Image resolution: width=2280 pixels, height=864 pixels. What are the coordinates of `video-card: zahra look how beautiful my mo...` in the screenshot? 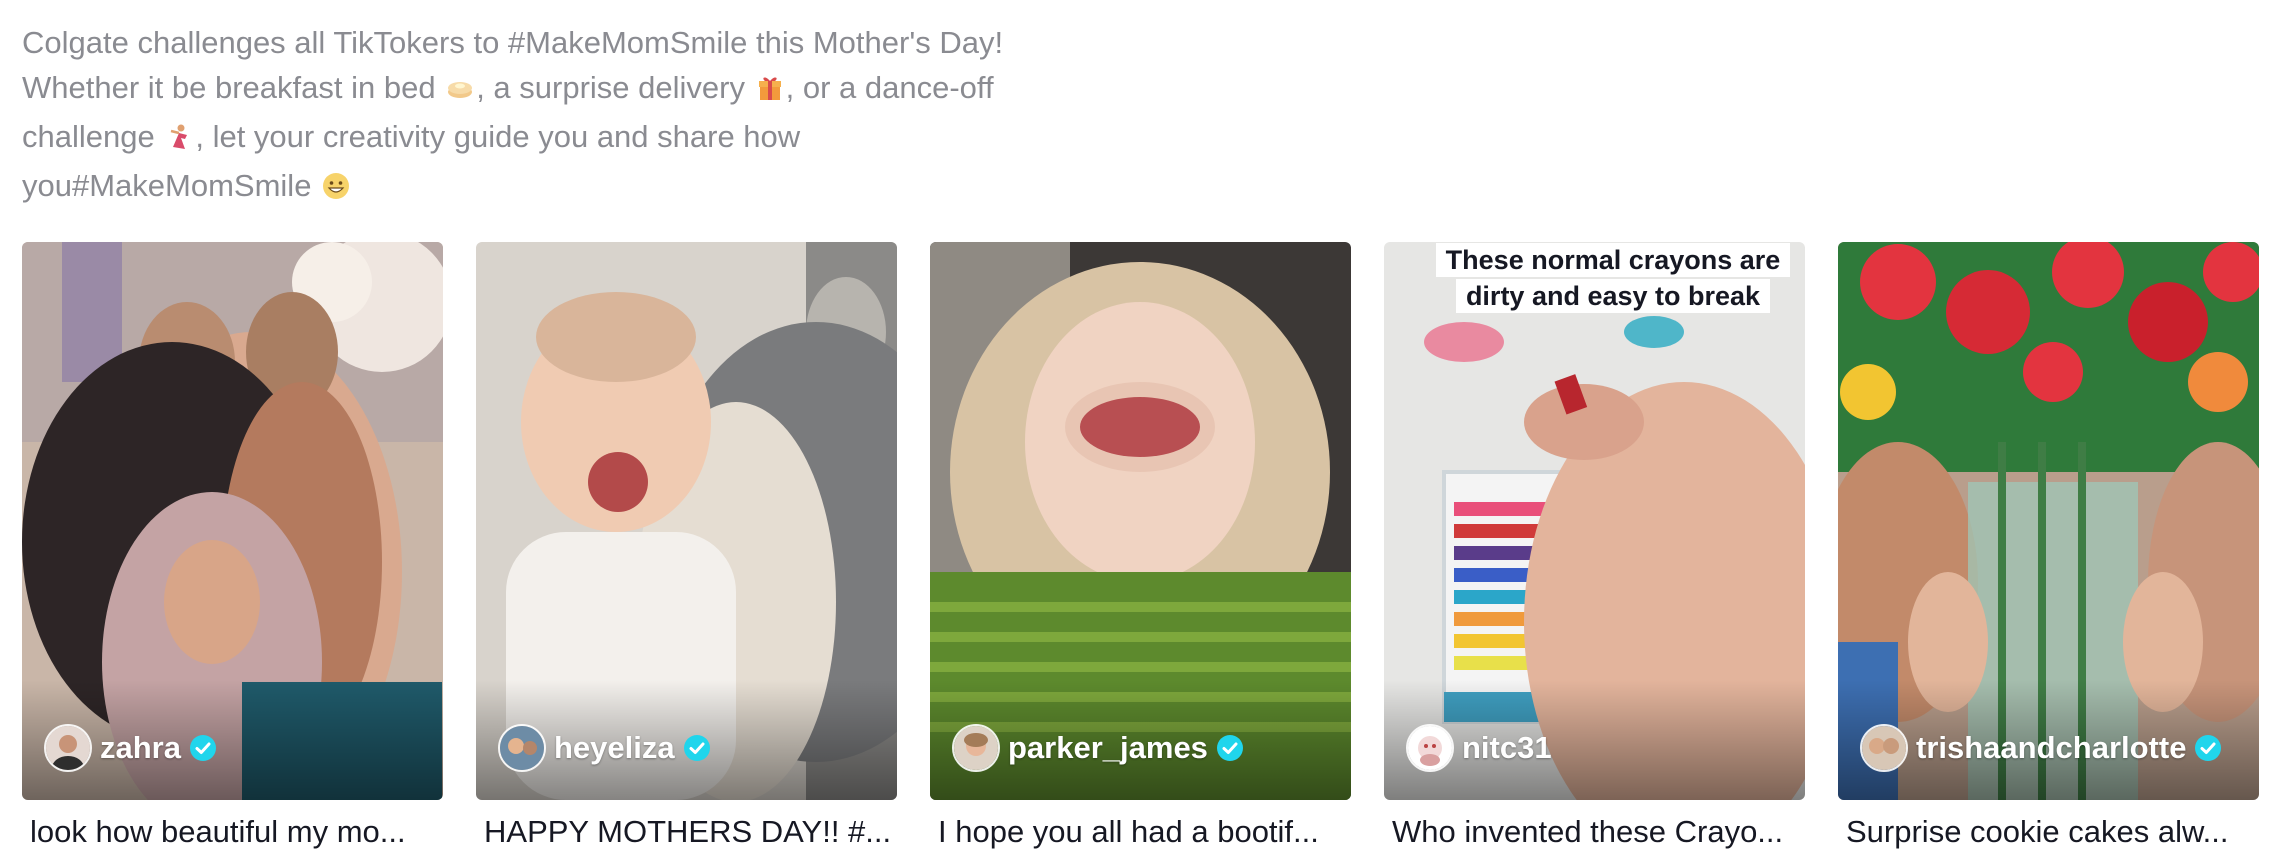 It's located at (232, 546).